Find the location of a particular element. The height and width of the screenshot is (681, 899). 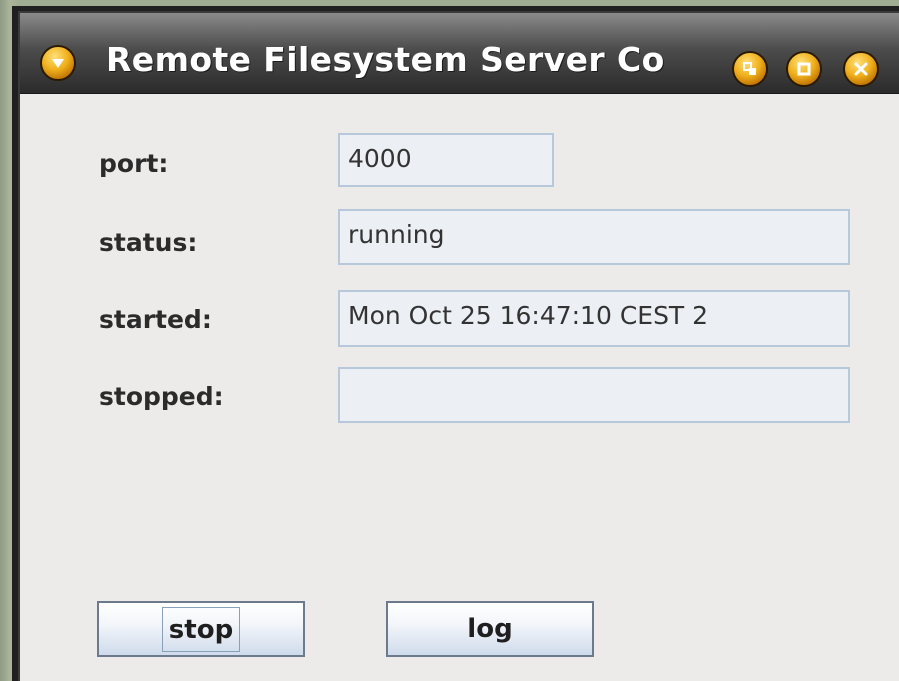

log-button-label: log is located at coordinates (490, 629).